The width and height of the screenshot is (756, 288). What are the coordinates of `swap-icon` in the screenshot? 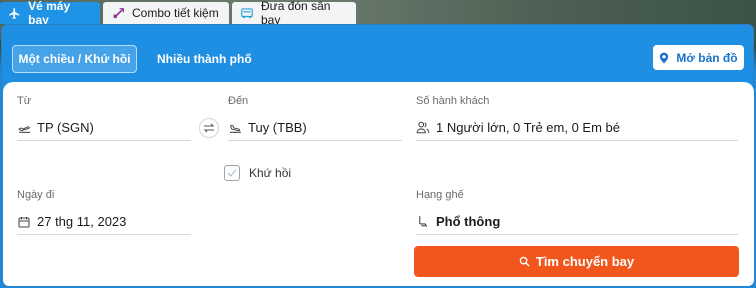 It's located at (209, 128).